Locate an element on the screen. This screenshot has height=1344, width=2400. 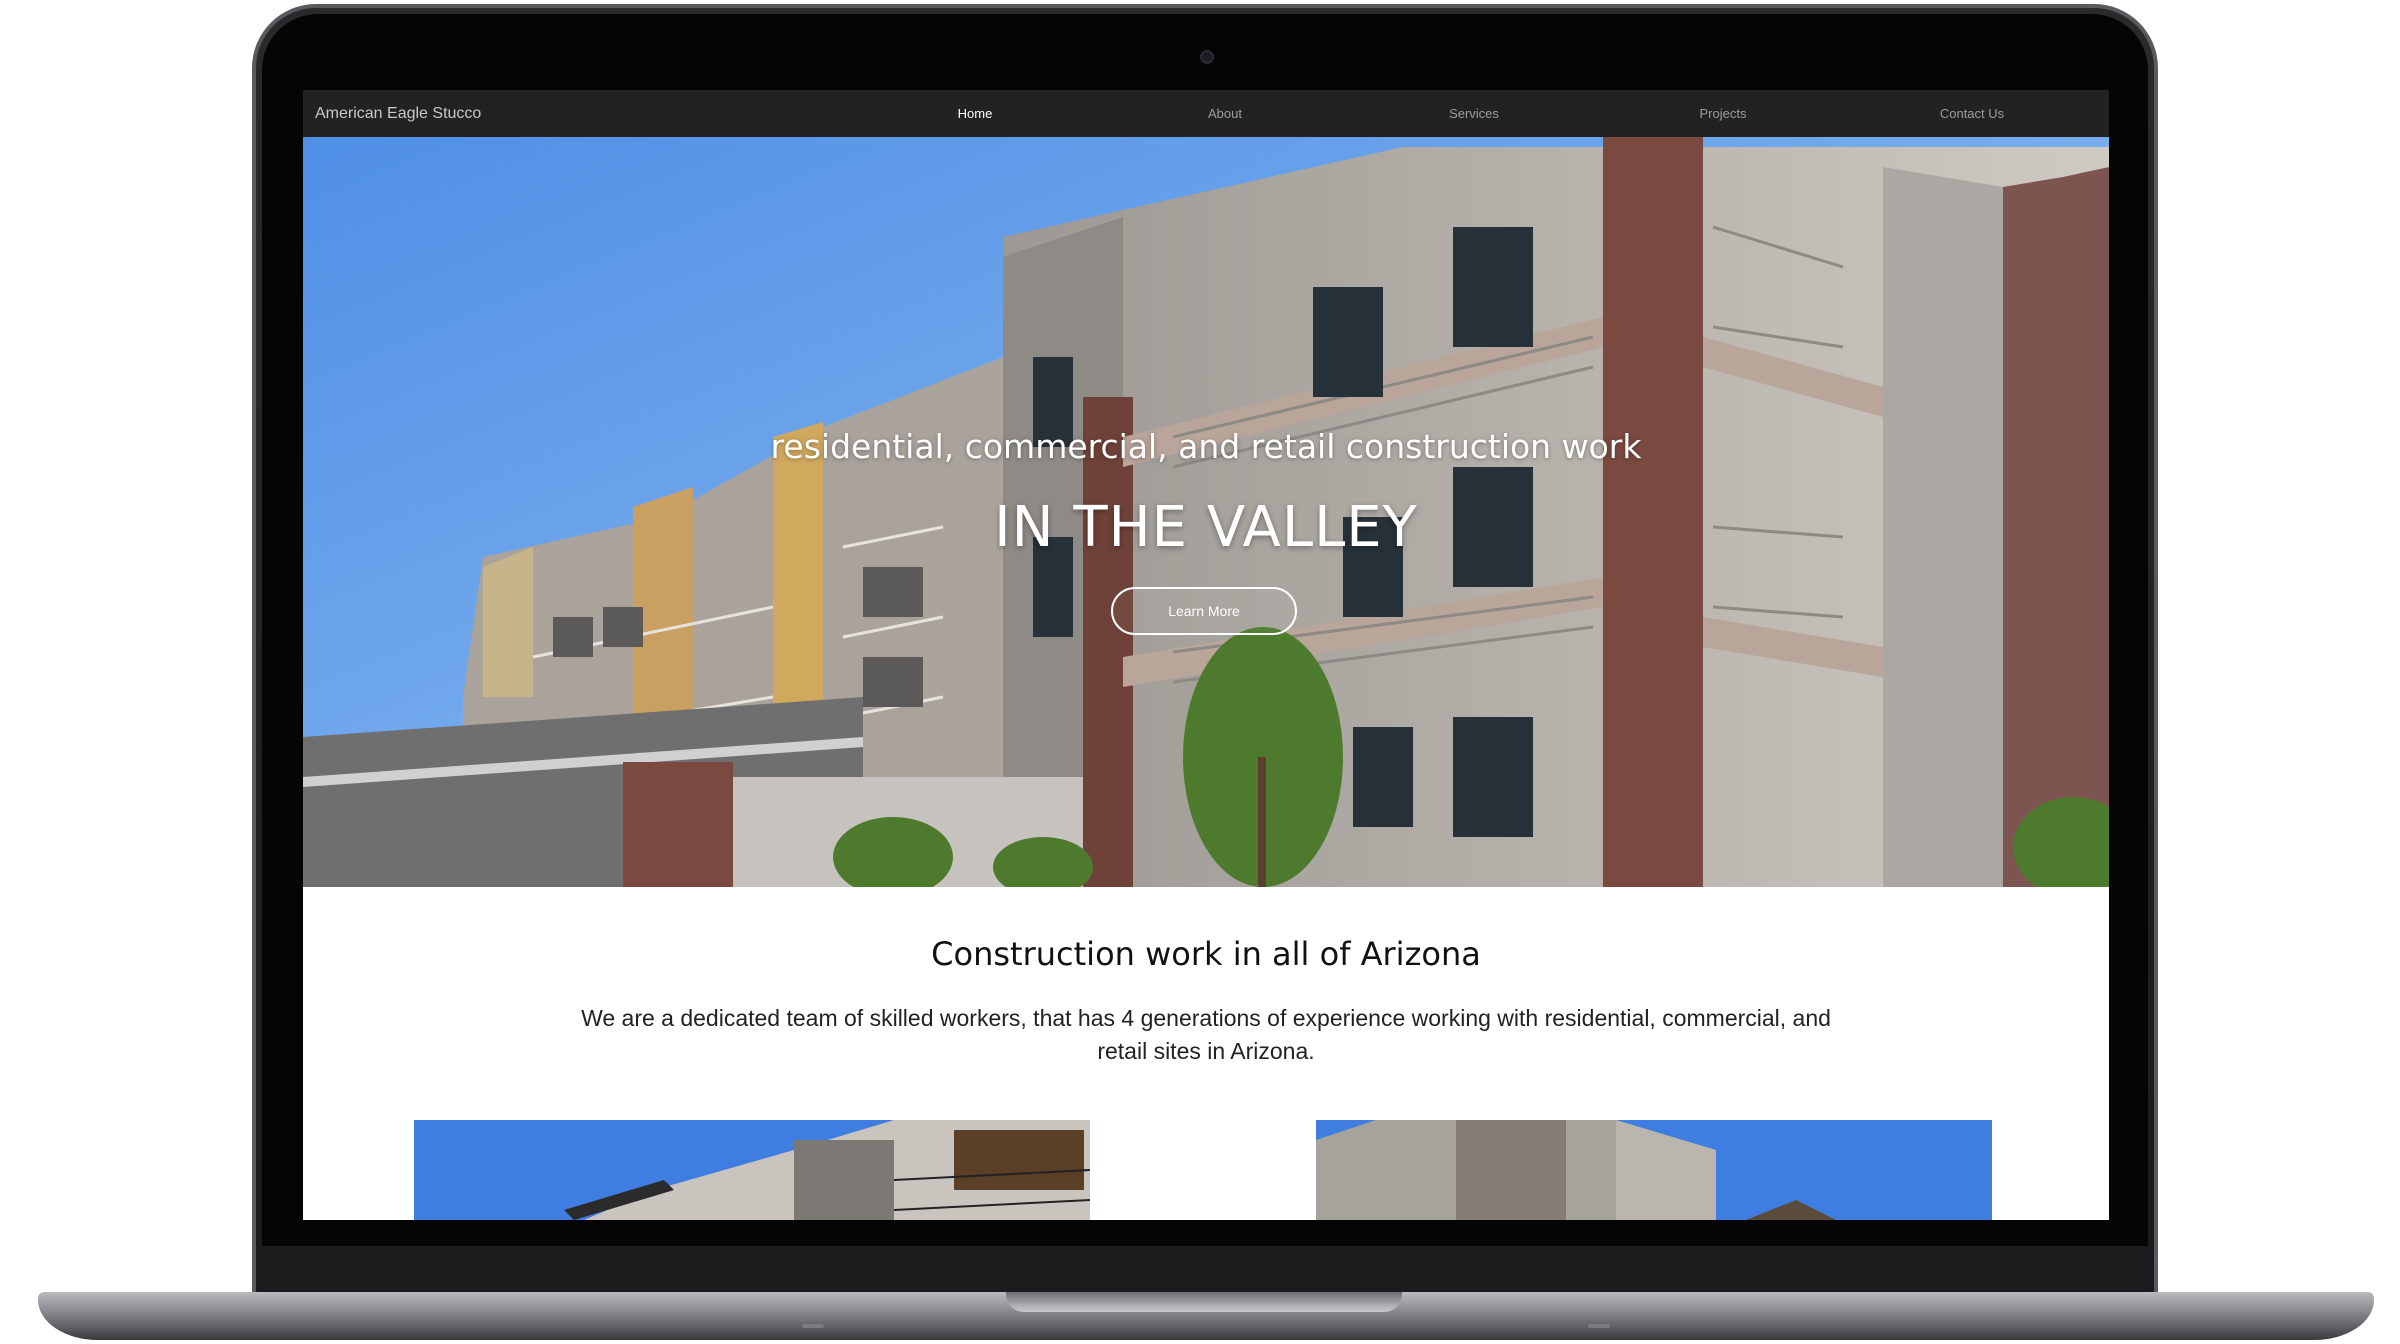
nav-about: About is located at coordinates (1225, 113).